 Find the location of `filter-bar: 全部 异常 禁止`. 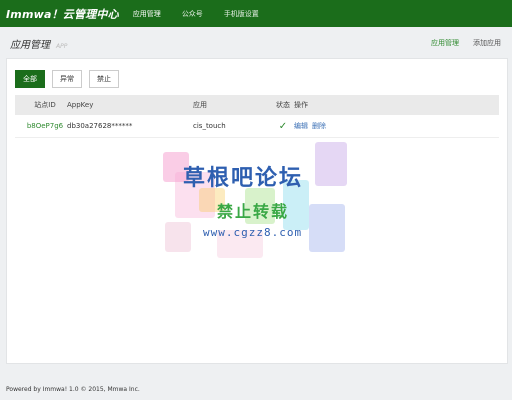

filter-bar: 全部 异常 禁止 is located at coordinates (70, 79).